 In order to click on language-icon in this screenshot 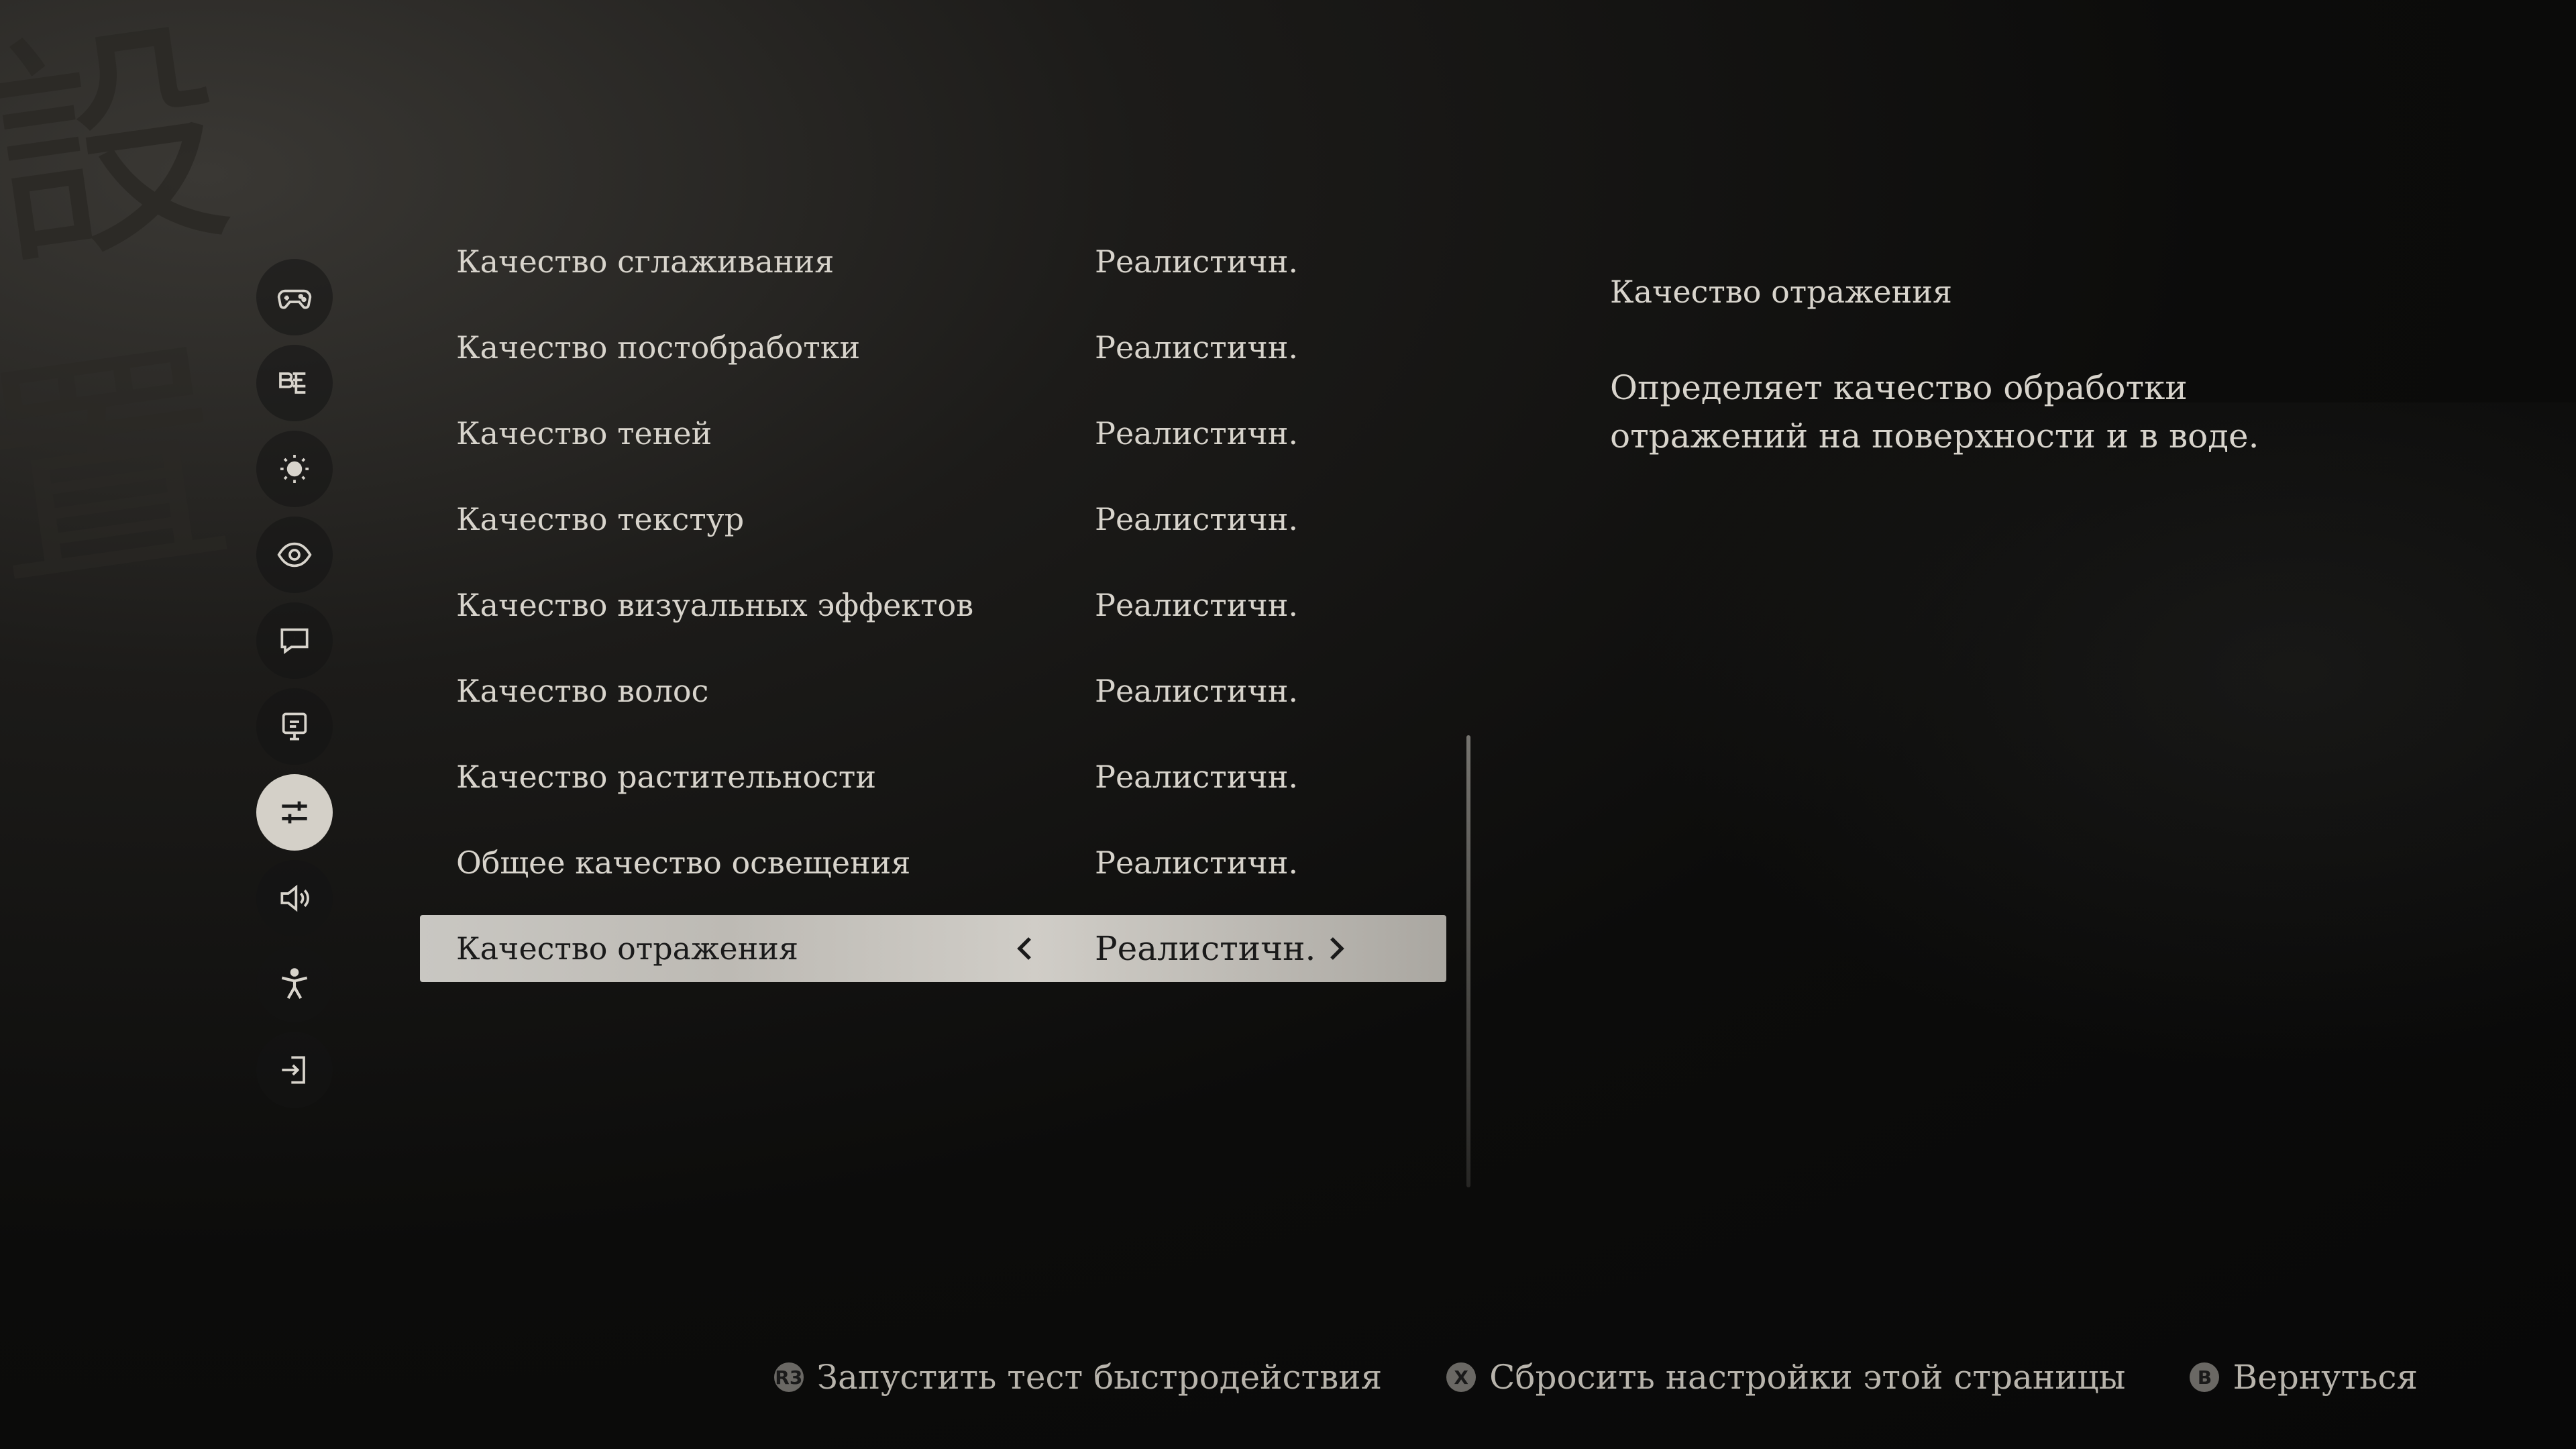, I will do `click(292, 383)`.